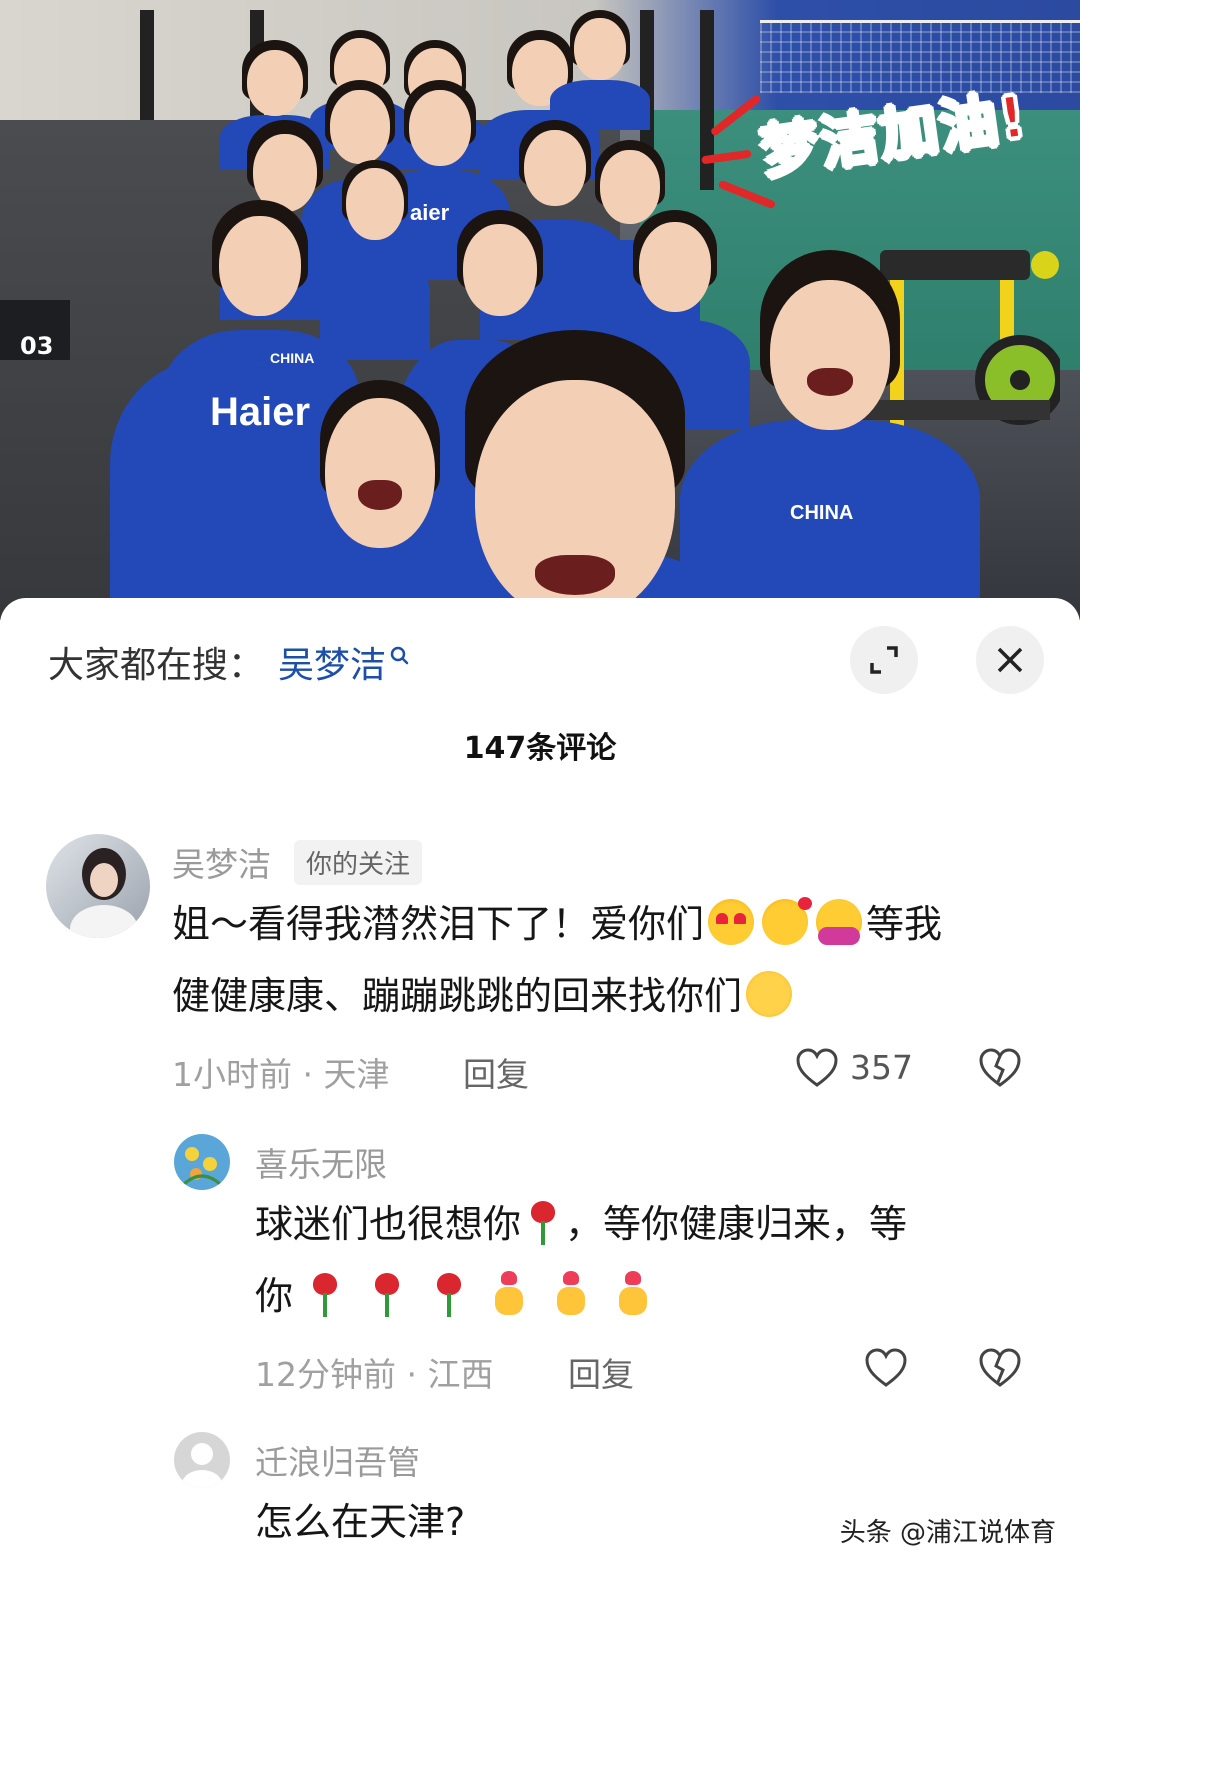  What do you see at coordinates (650, 1260) in the screenshot?
I see `comment-text: 球迷们也很想你 ，等你健康归来，等 你` at bounding box center [650, 1260].